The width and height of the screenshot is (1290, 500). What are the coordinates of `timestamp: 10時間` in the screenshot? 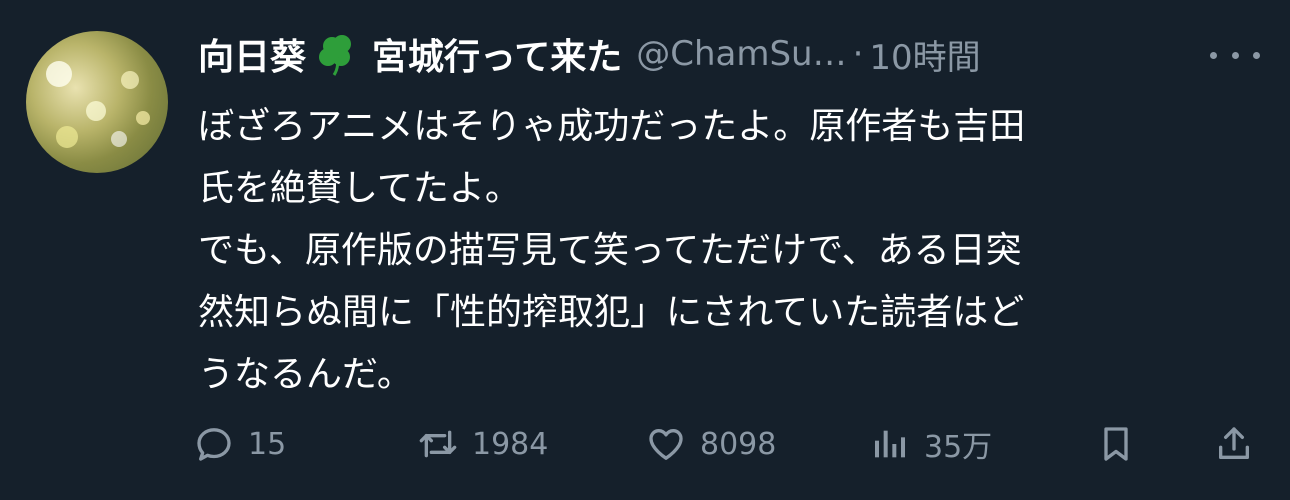 It's located at (924, 54).